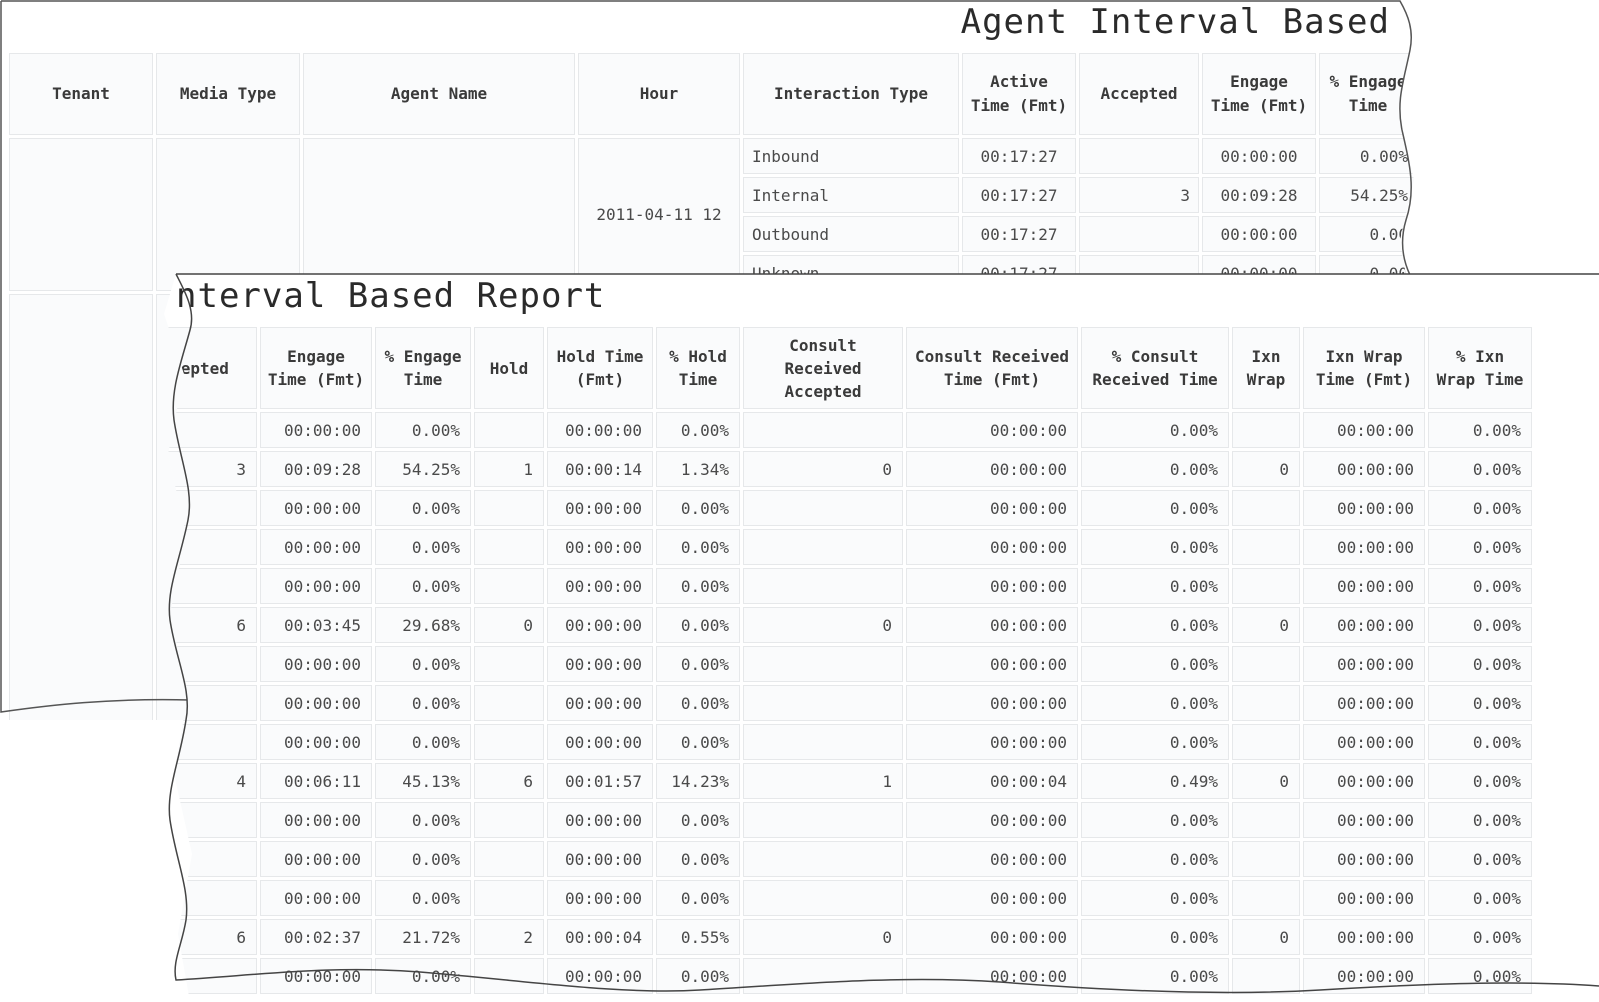 The height and width of the screenshot is (1002, 1599). Describe the element at coordinates (600, 937) in the screenshot. I see `hold-time-cell: 00:00:04` at that location.